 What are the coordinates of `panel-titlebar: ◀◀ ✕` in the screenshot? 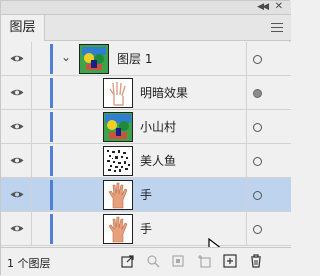 It's located at (146, 8).